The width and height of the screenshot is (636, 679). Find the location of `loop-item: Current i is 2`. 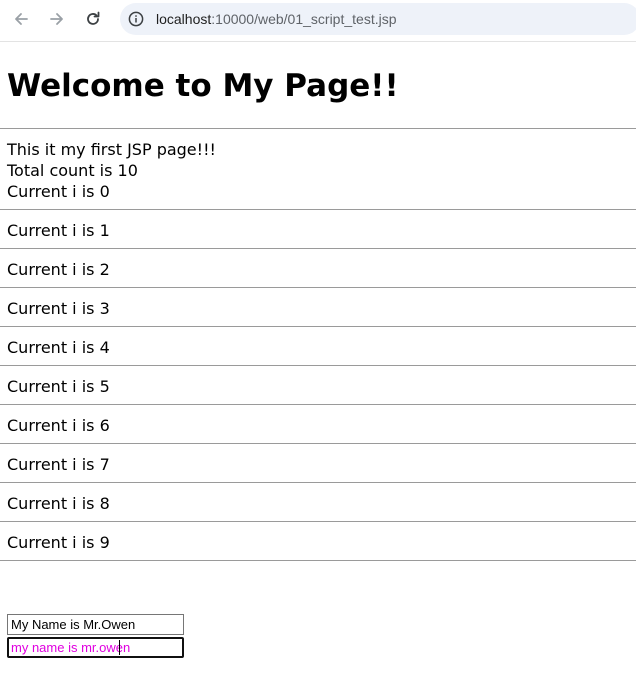

loop-item: Current i is 2 is located at coordinates (58, 269).